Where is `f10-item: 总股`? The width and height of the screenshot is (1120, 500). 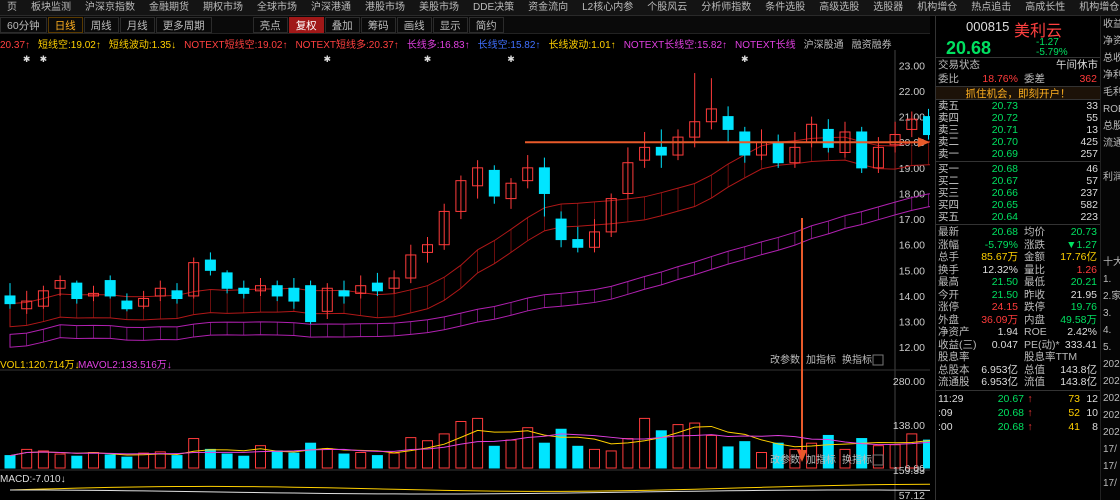
f10-item: 总股 is located at coordinates (1110, 126).